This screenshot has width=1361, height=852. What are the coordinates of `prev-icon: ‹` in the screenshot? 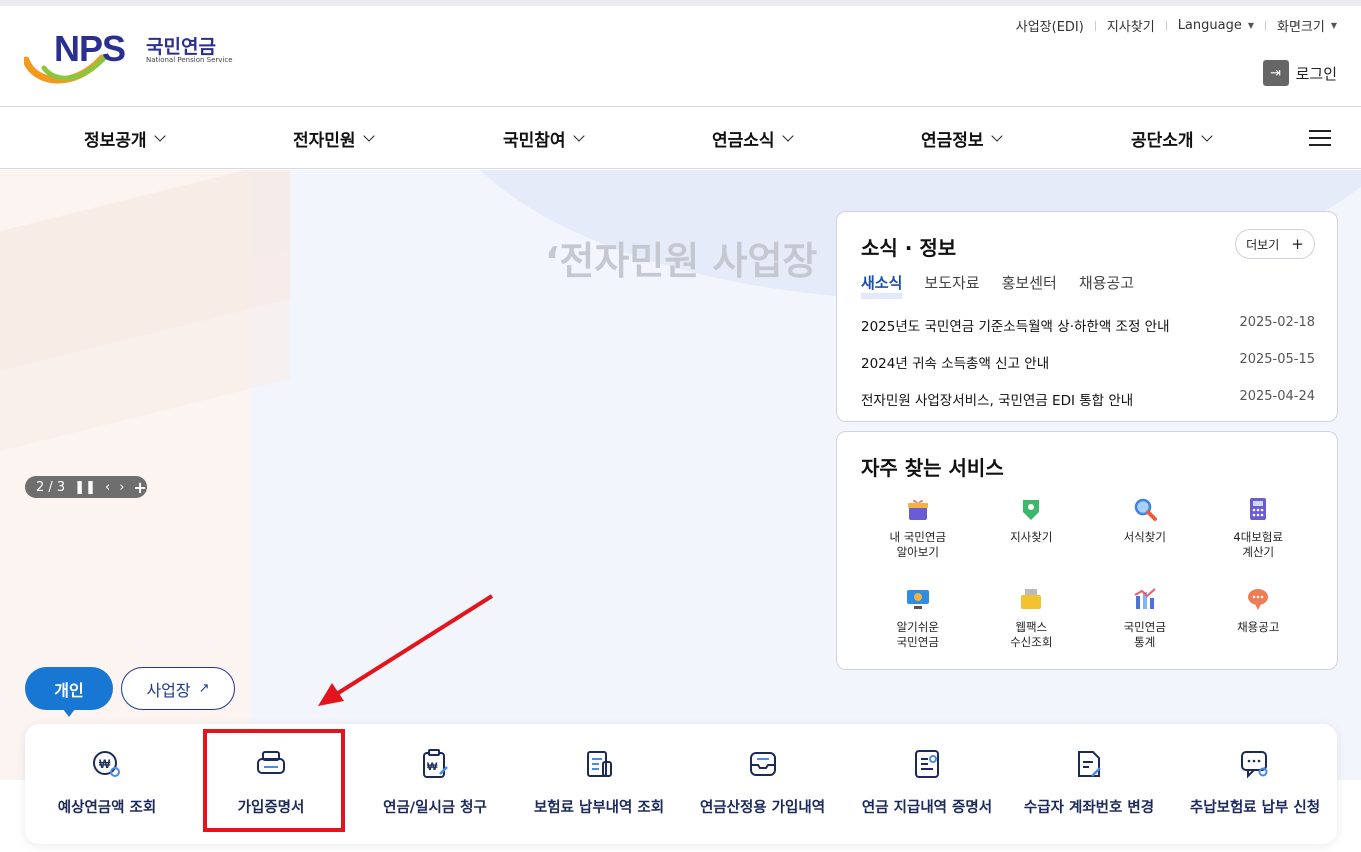 It's located at (107, 487).